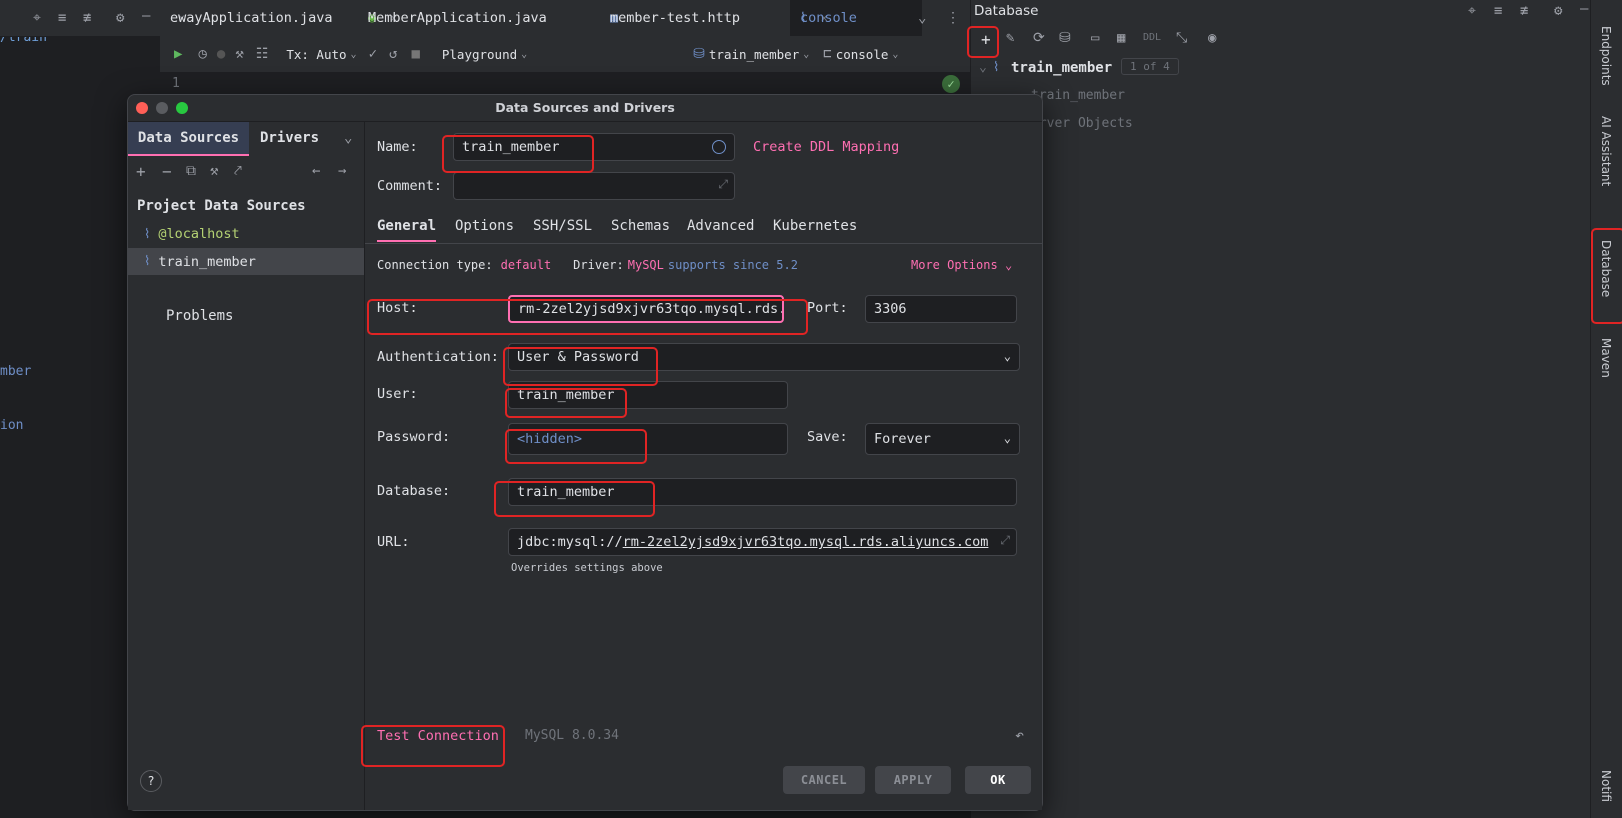 This screenshot has width=1622, height=818. I want to click on tab-gateway-application: ewayApplication.java ×, so click(258, 18).